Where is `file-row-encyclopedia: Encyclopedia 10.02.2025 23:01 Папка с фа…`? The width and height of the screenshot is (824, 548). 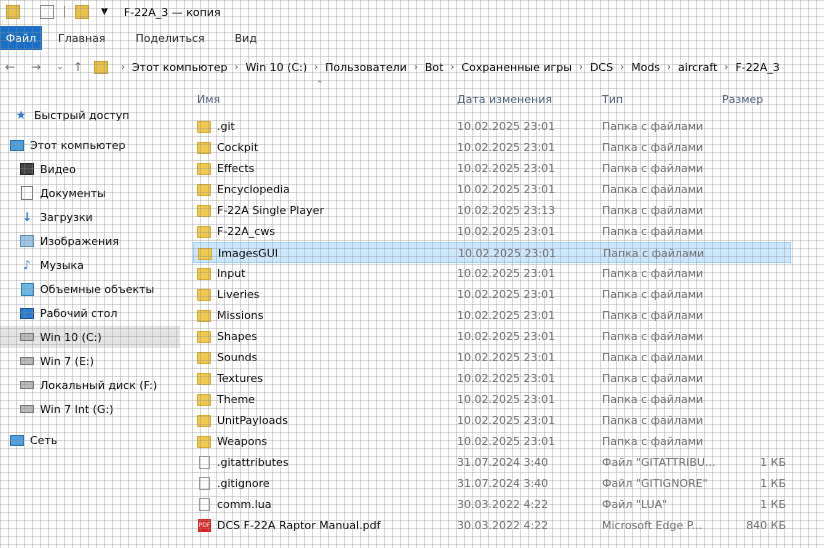
file-row-encyclopedia: Encyclopedia 10.02.2025 23:01 Папка с фа… is located at coordinates (492, 189).